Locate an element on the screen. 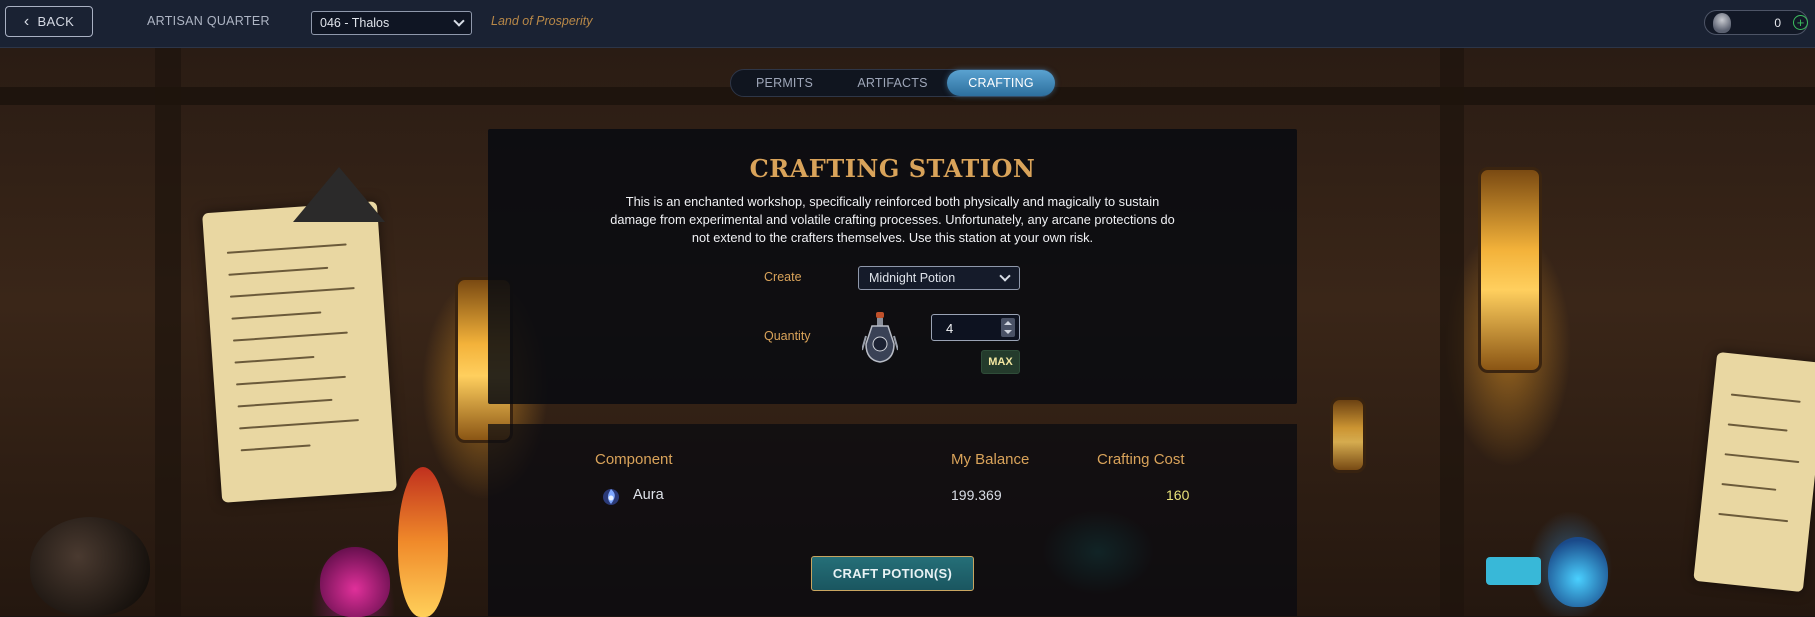  create-select-value: Midnight Potion is located at coordinates (912, 278).